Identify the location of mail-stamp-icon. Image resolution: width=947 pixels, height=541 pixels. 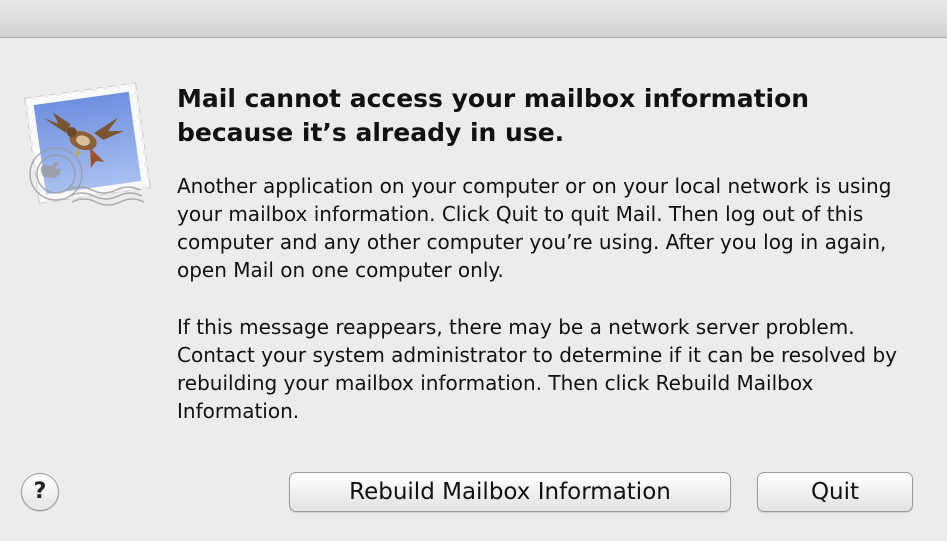
(87, 144).